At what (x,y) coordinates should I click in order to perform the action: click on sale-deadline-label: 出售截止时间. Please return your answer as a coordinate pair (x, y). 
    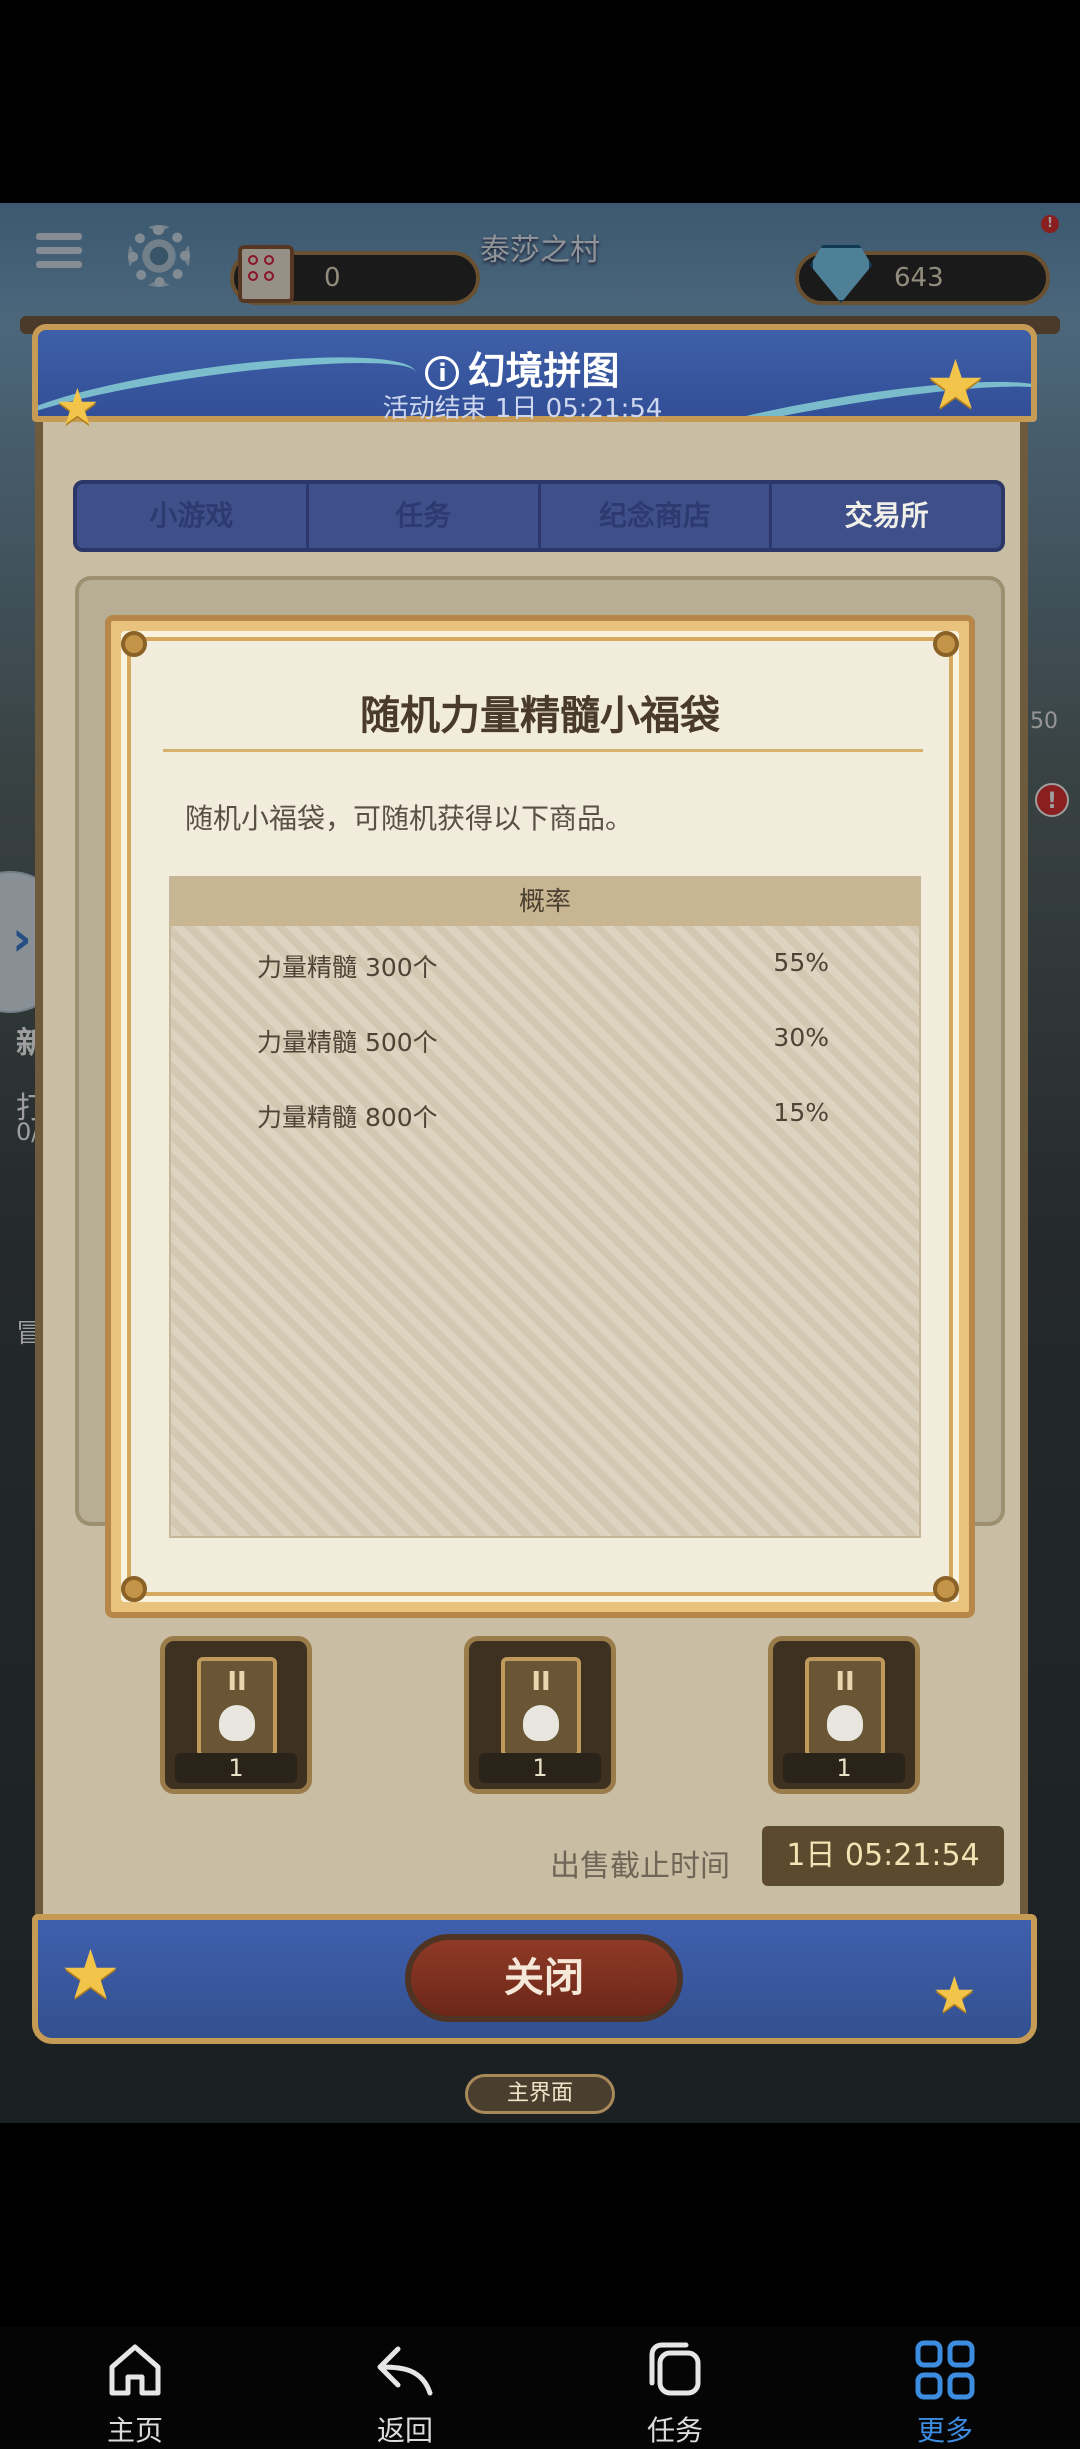
    Looking at the image, I should click on (640, 1866).